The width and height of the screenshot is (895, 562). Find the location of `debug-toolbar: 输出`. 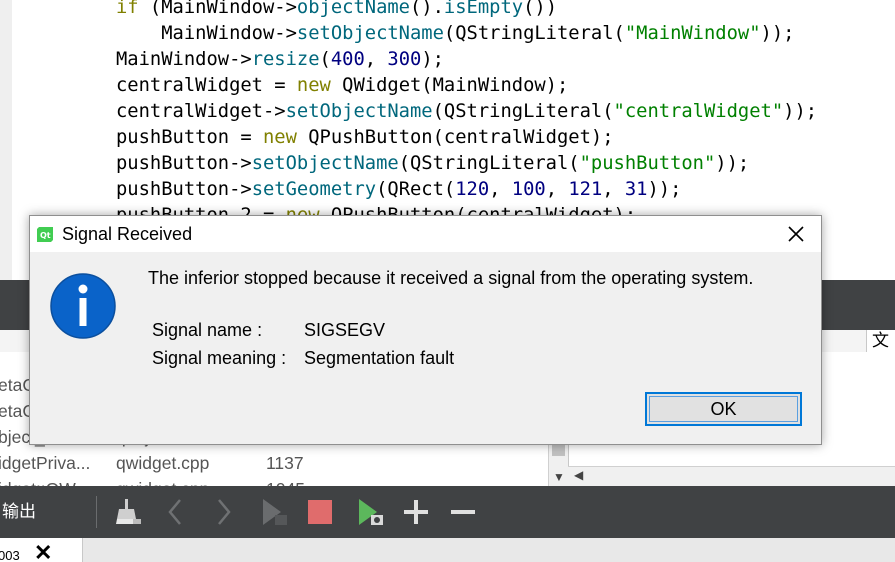

debug-toolbar: 输出 is located at coordinates (447, 512).